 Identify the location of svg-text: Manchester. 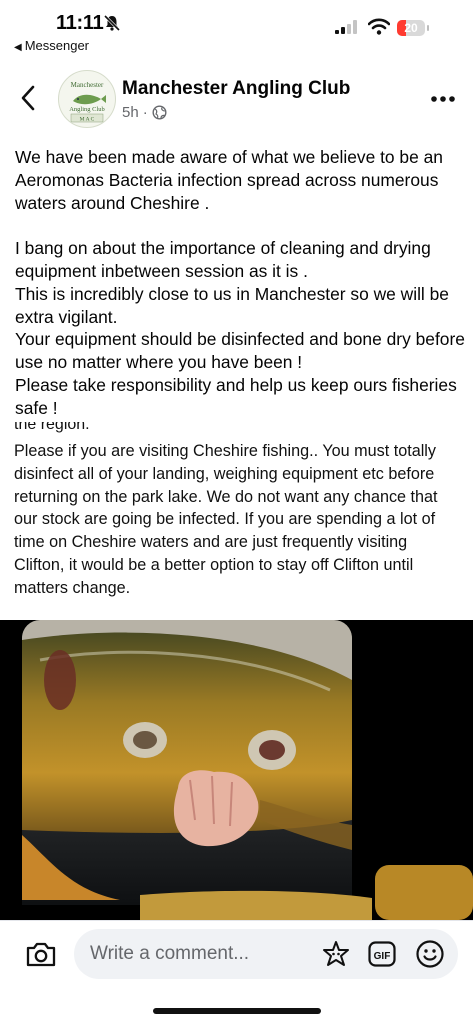
(87, 85).